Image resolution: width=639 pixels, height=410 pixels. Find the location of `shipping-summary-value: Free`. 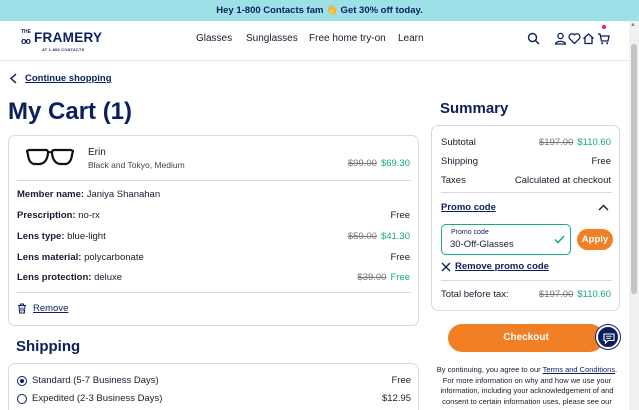

shipping-summary-value: Free is located at coordinates (601, 161).